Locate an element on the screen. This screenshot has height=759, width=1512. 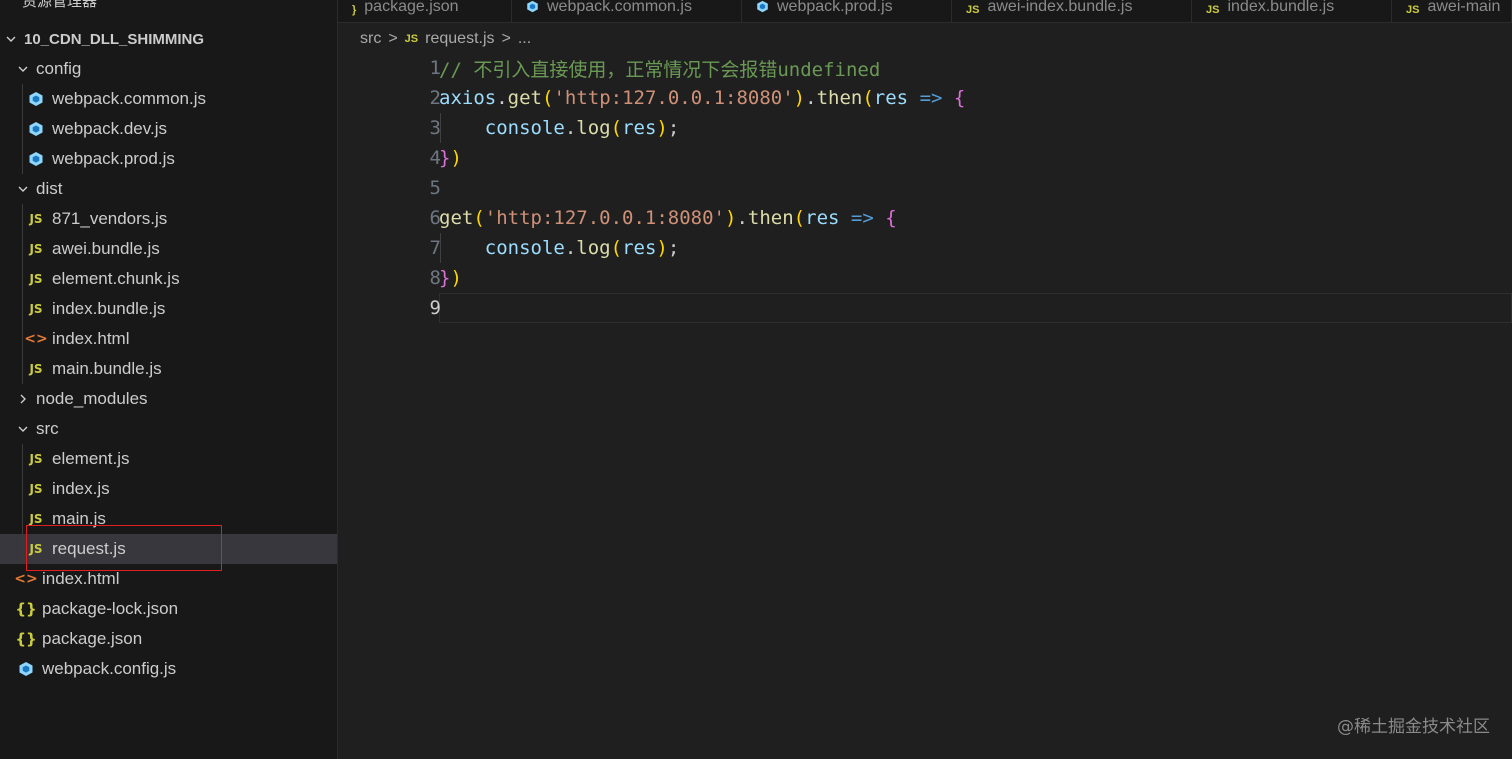
tree-item-label: node_modules is located at coordinates (92, 398).